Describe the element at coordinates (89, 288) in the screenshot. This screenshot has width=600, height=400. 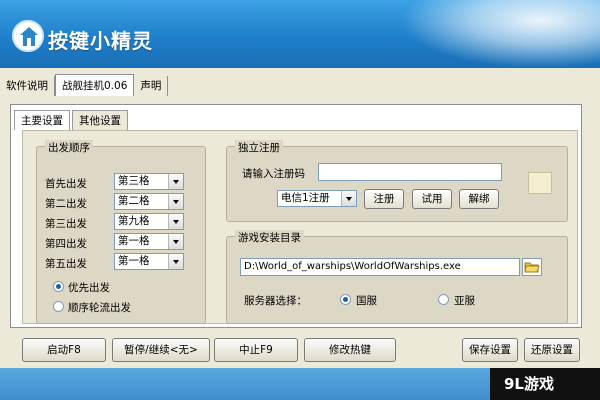
I see `priority-departure-label: 优先出发` at that location.